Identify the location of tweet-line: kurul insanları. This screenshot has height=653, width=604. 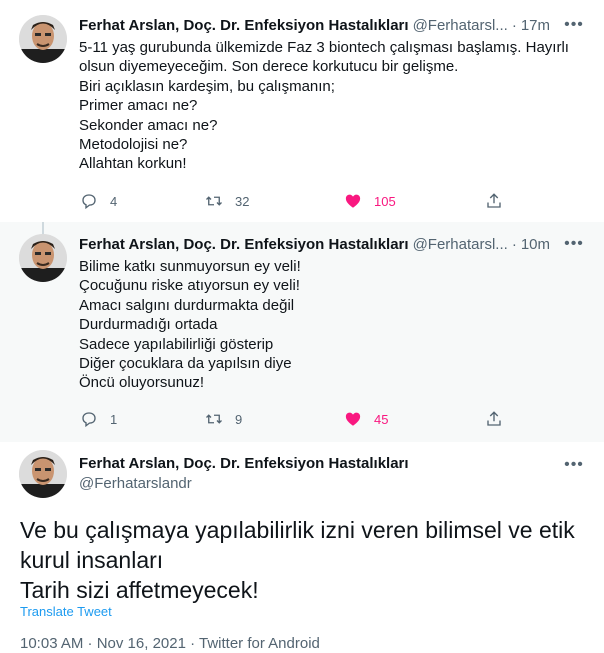
(92, 560).